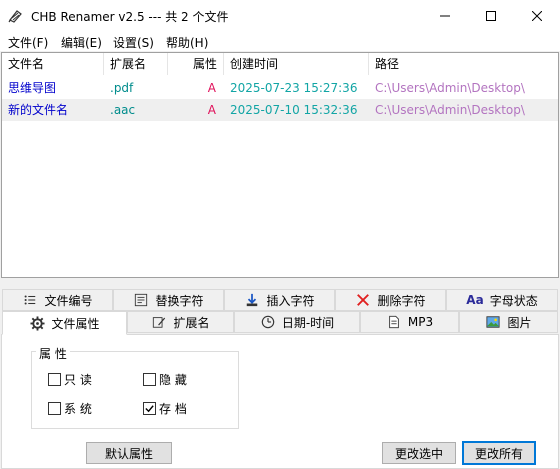 The width and height of the screenshot is (560, 469). What do you see at coordinates (294, 88) in the screenshot?
I see `cell-created-time: 2025-07-23 15:27:36` at bounding box center [294, 88].